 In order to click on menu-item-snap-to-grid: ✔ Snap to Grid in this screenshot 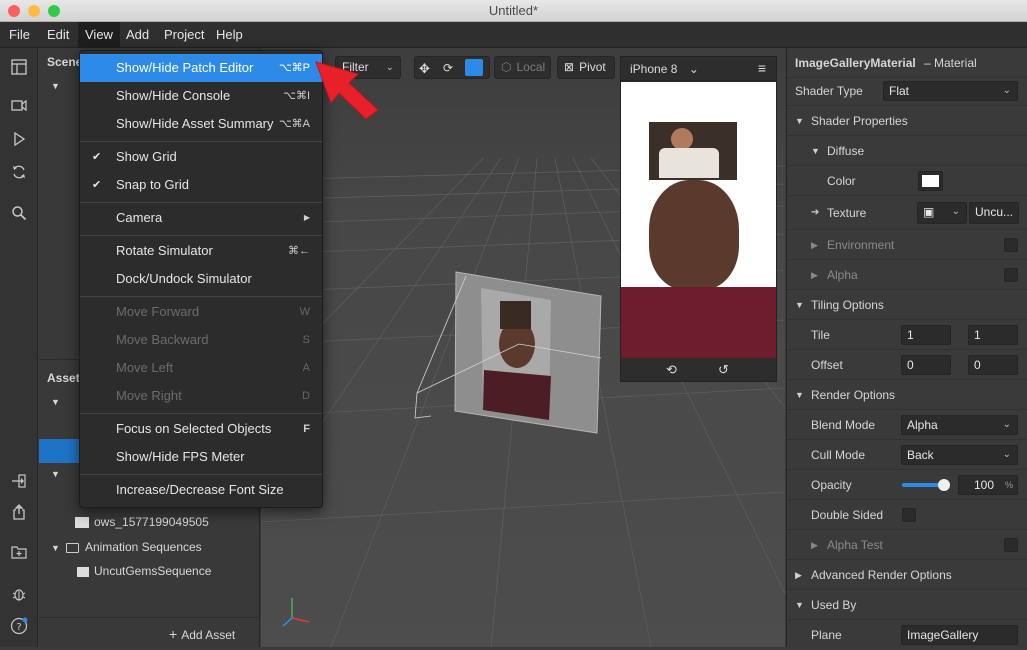, I will do `click(201, 185)`.